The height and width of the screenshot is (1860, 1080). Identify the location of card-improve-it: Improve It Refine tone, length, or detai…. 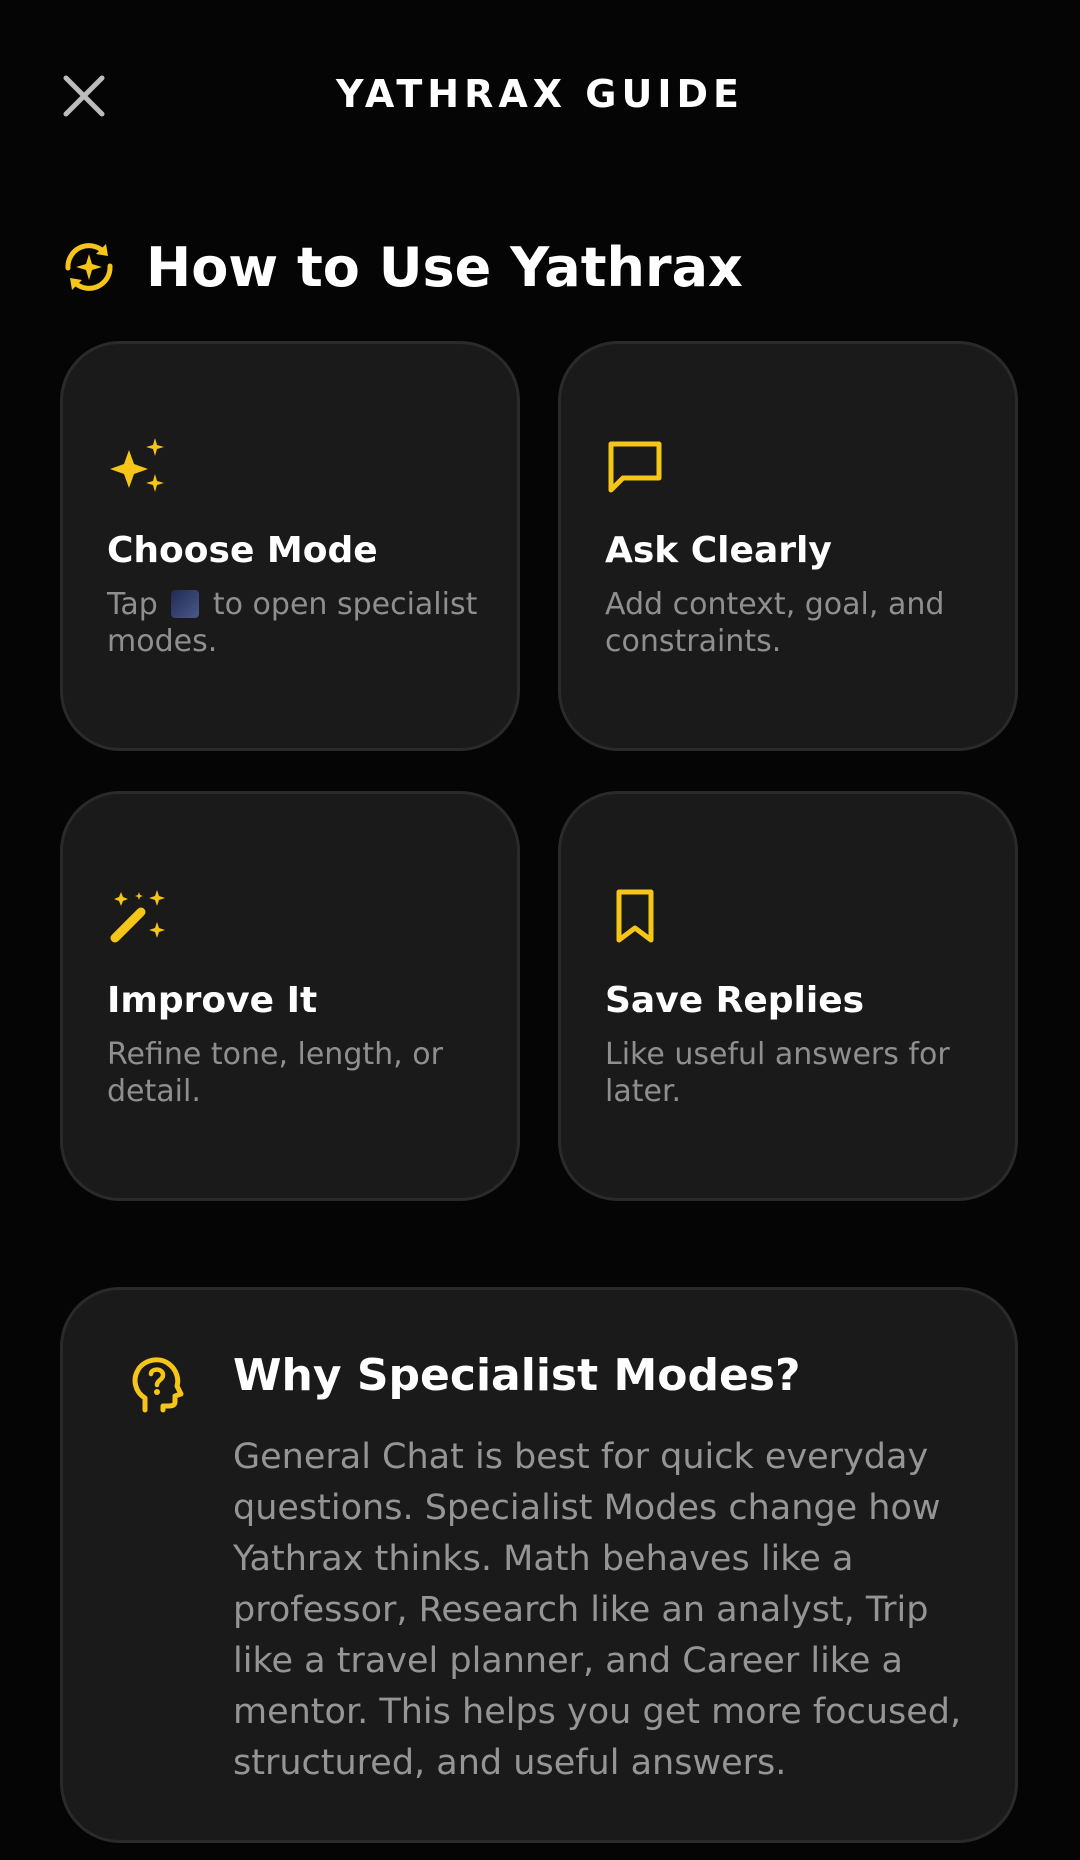
(290, 996).